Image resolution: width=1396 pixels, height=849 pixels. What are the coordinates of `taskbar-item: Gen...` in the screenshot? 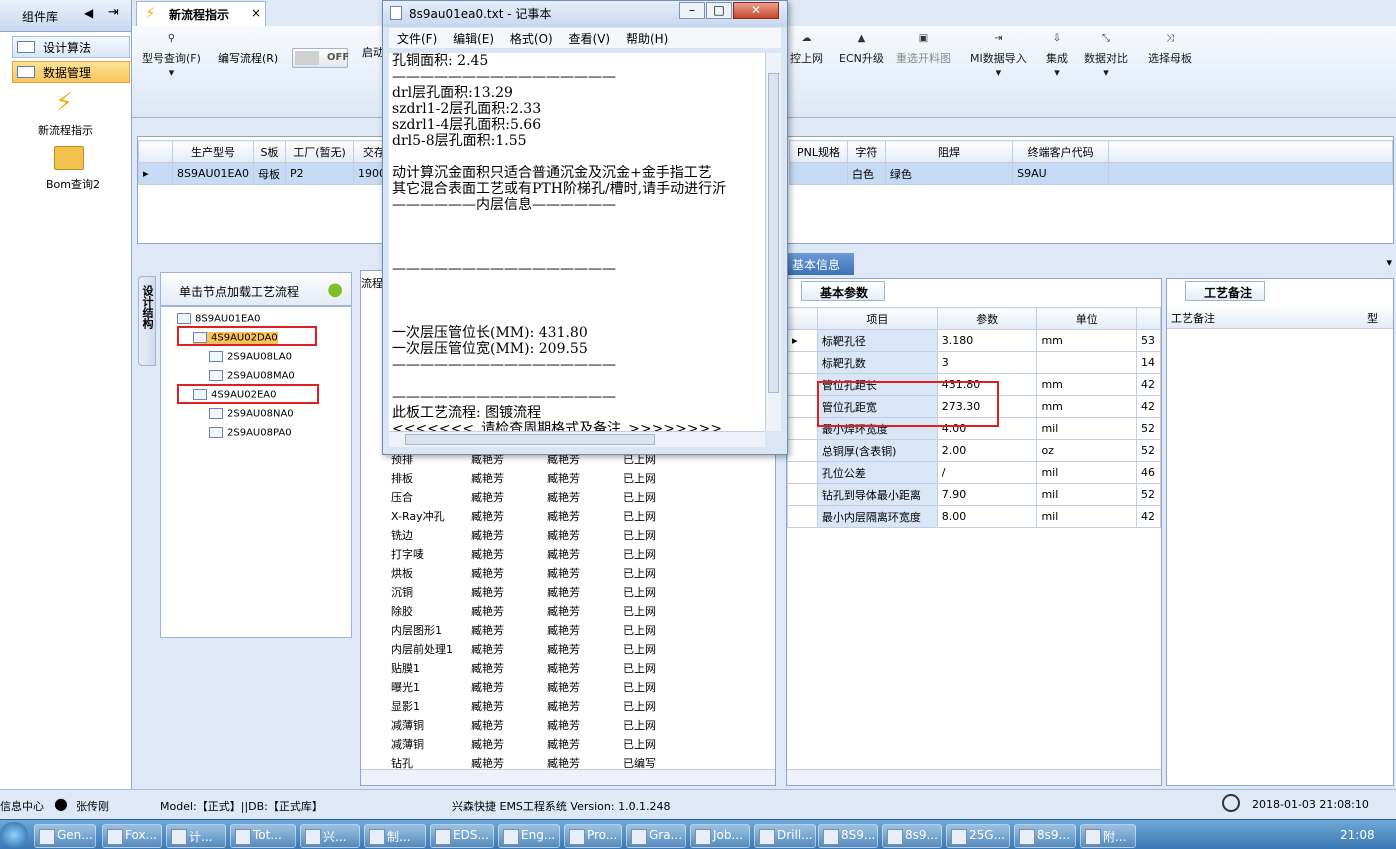 It's located at (65, 836).